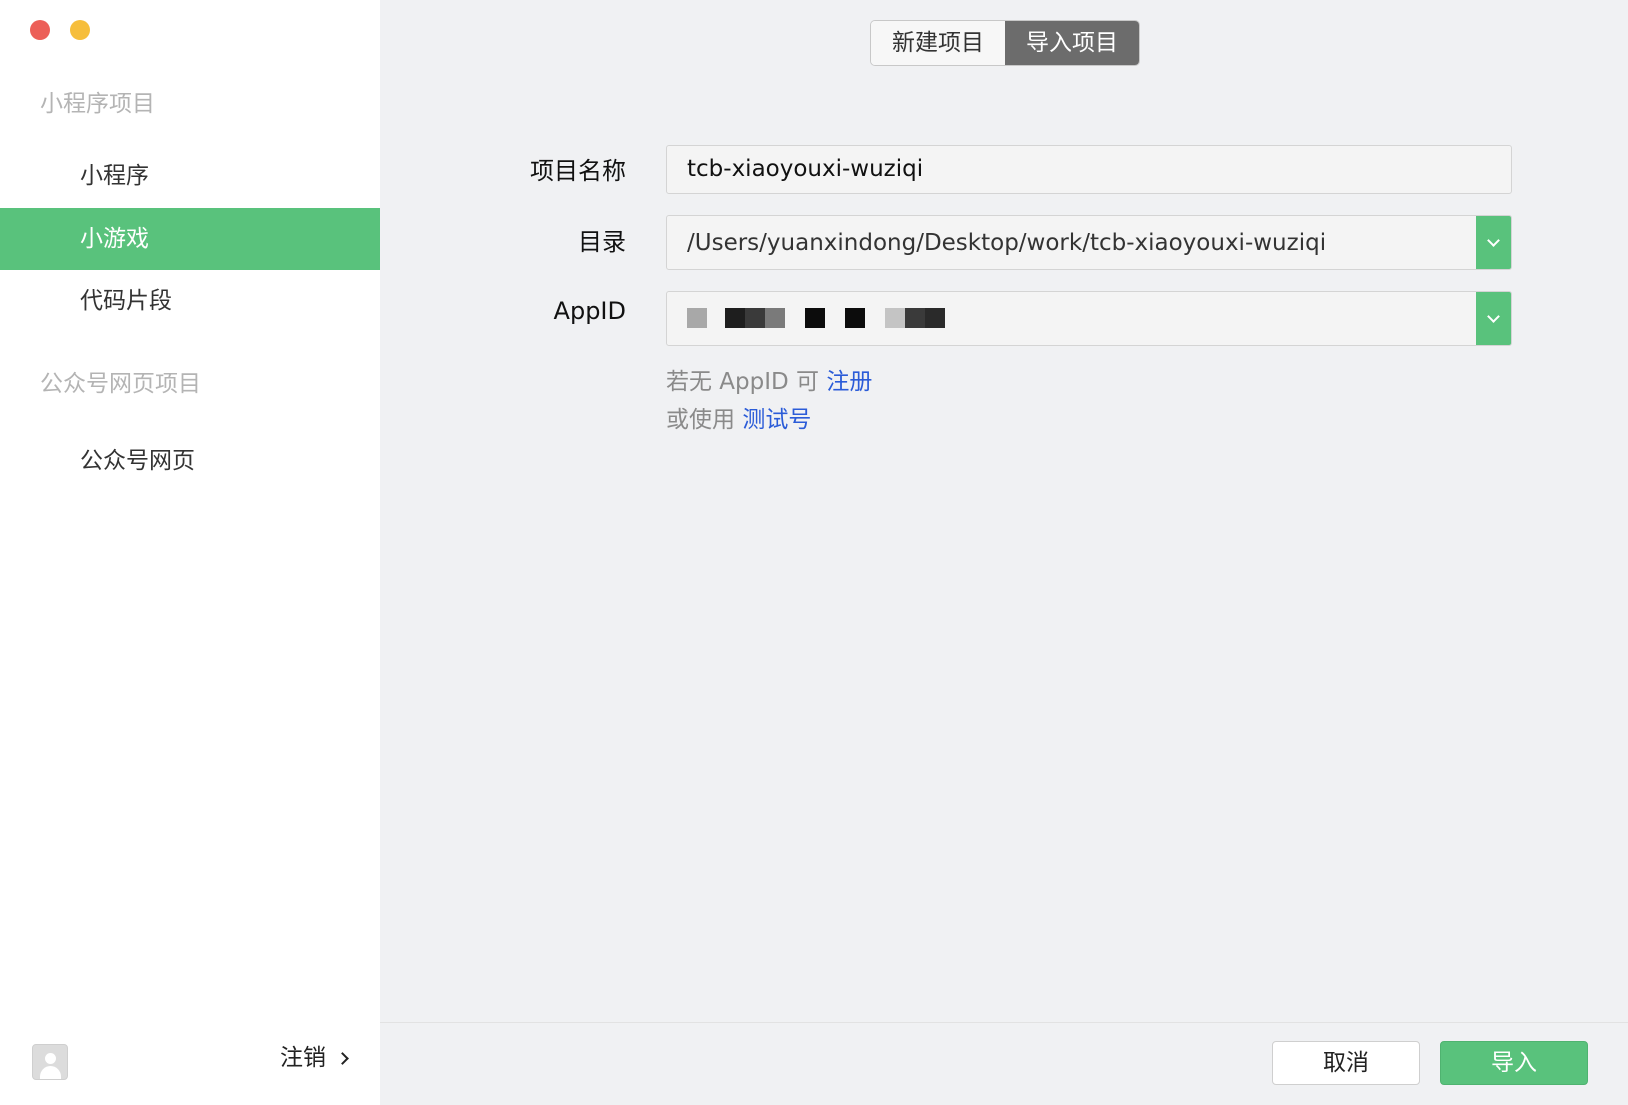 Image resolution: width=1628 pixels, height=1105 pixels. I want to click on project-mode-tabs: 新建项目 导入项目, so click(1005, 43).